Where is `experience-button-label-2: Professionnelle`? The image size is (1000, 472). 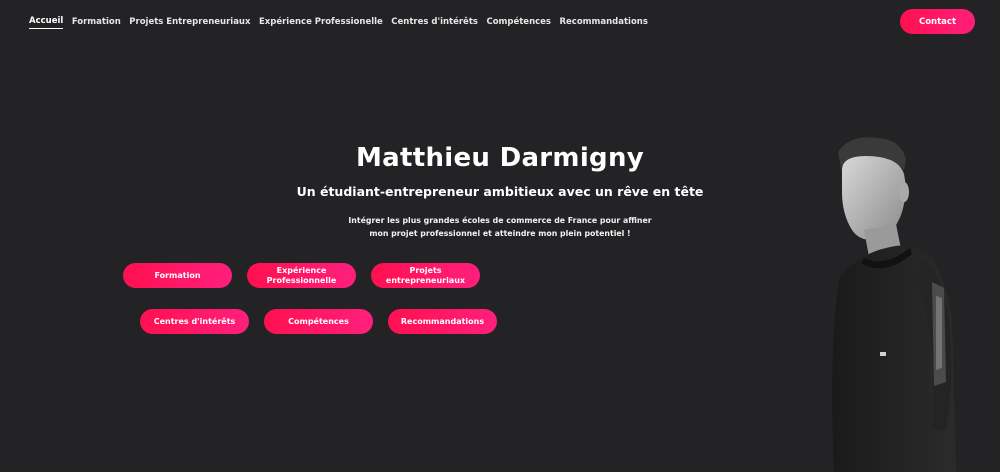 experience-button-label-2: Professionnelle is located at coordinates (301, 280).